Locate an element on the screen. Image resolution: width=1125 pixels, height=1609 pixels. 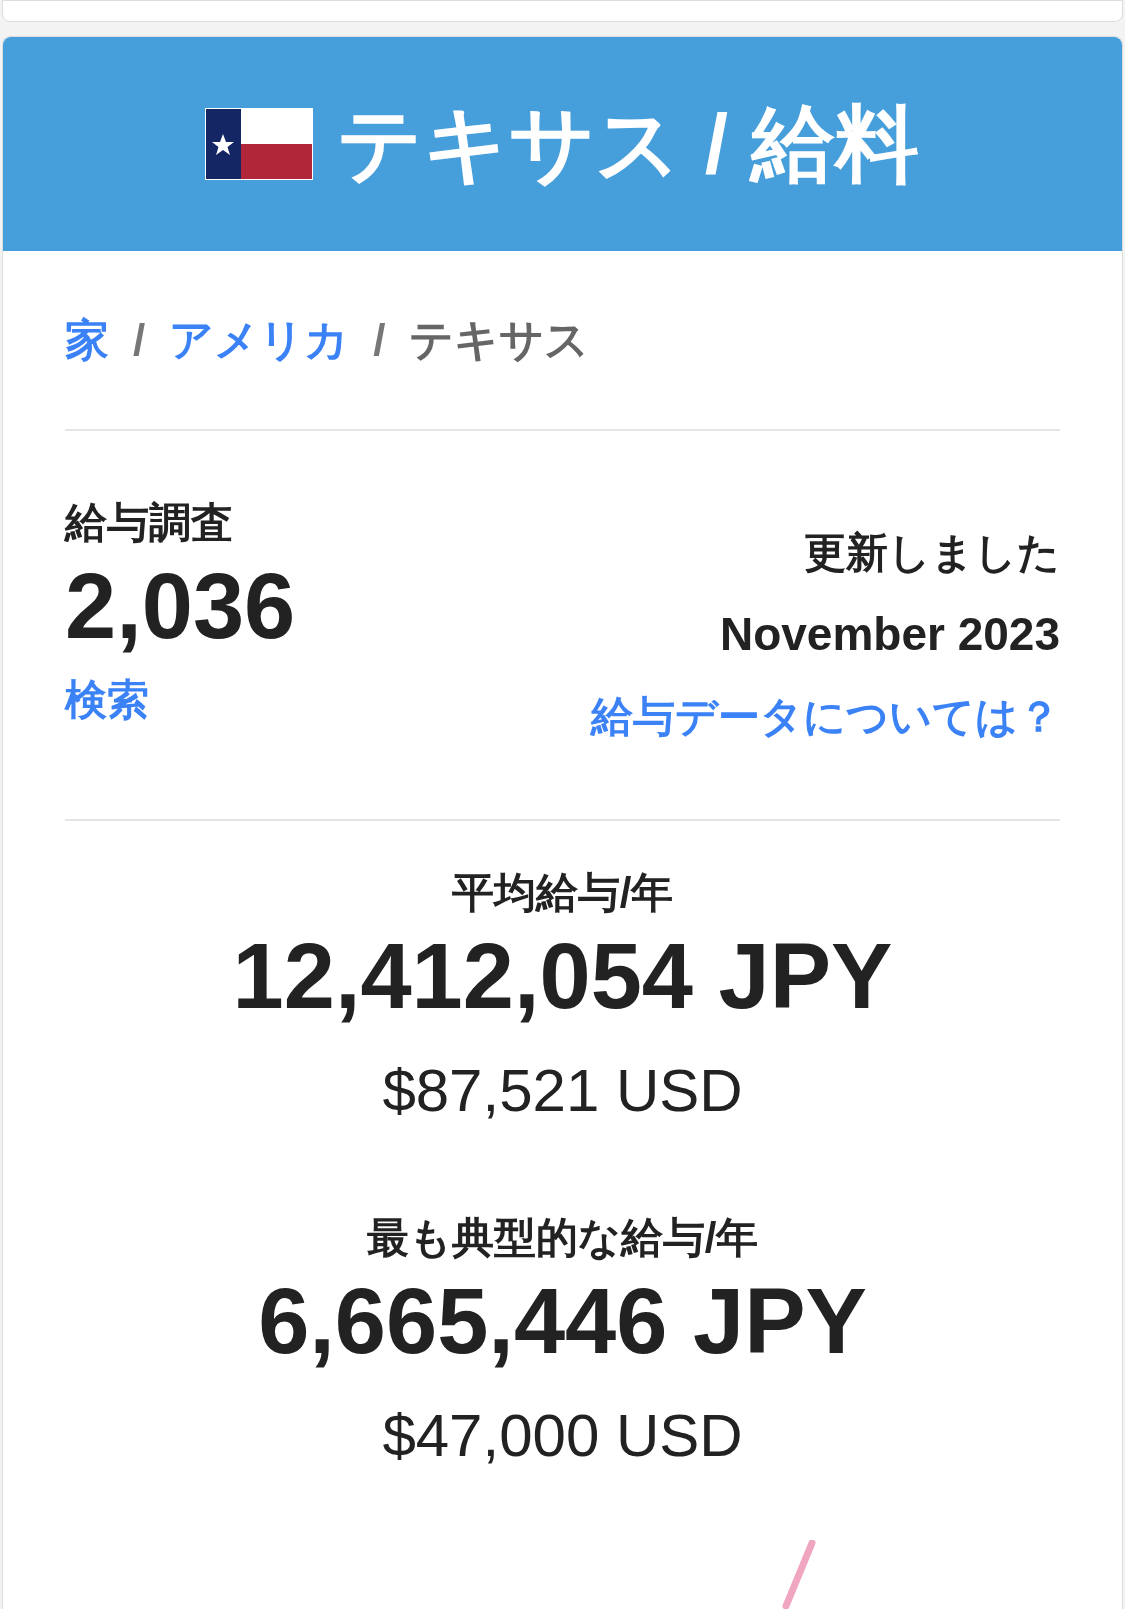
breadcrumb-current: テキサス is located at coordinates (499, 340).